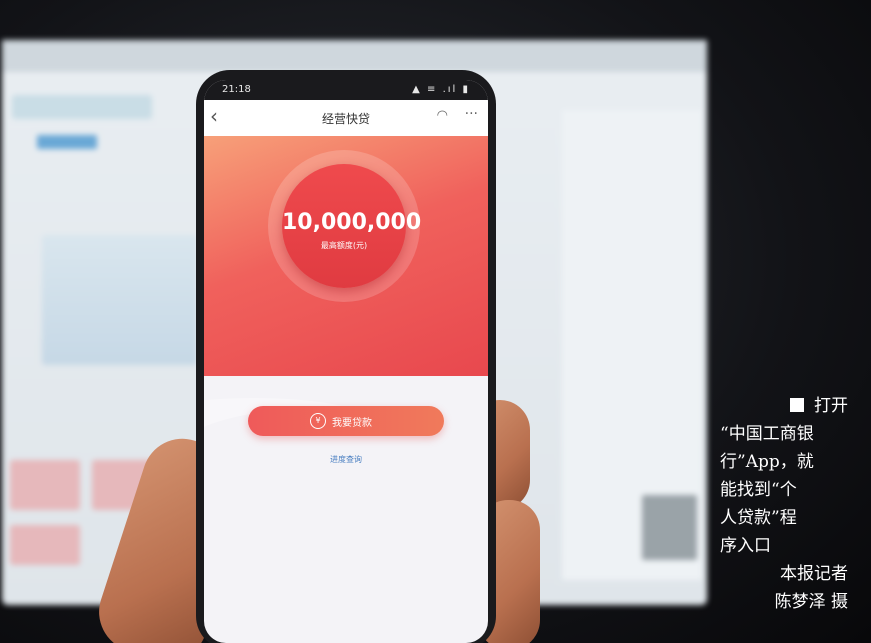  I want to click on app-bar: ‹ 经营快贷 ◠ ···, so click(346, 118).